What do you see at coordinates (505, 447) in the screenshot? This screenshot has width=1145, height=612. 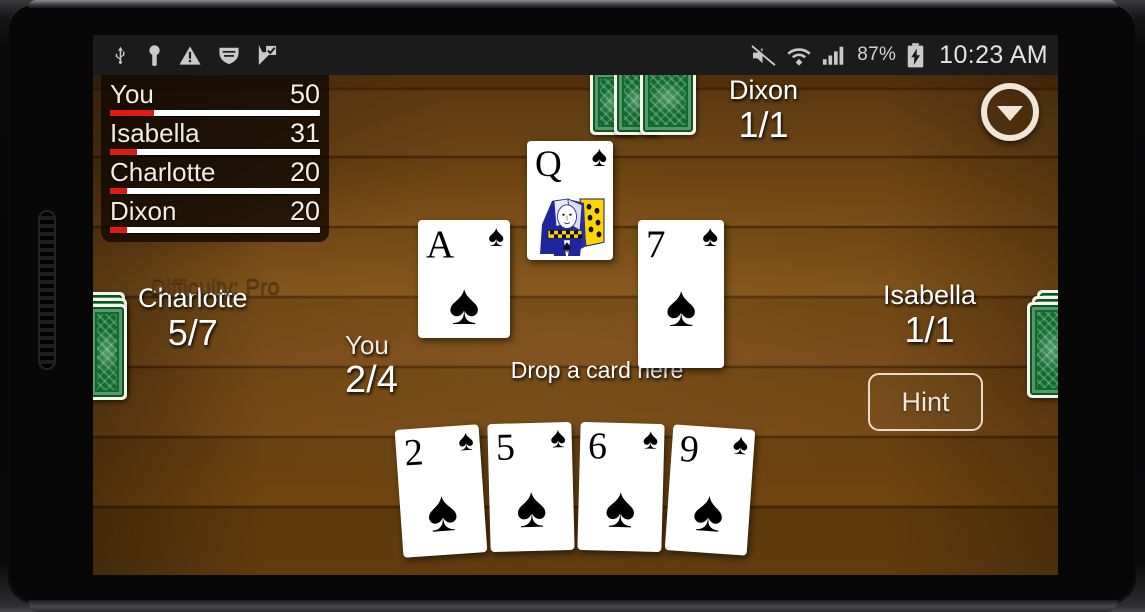 I see `card-rank: 5` at bounding box center [505, 447].